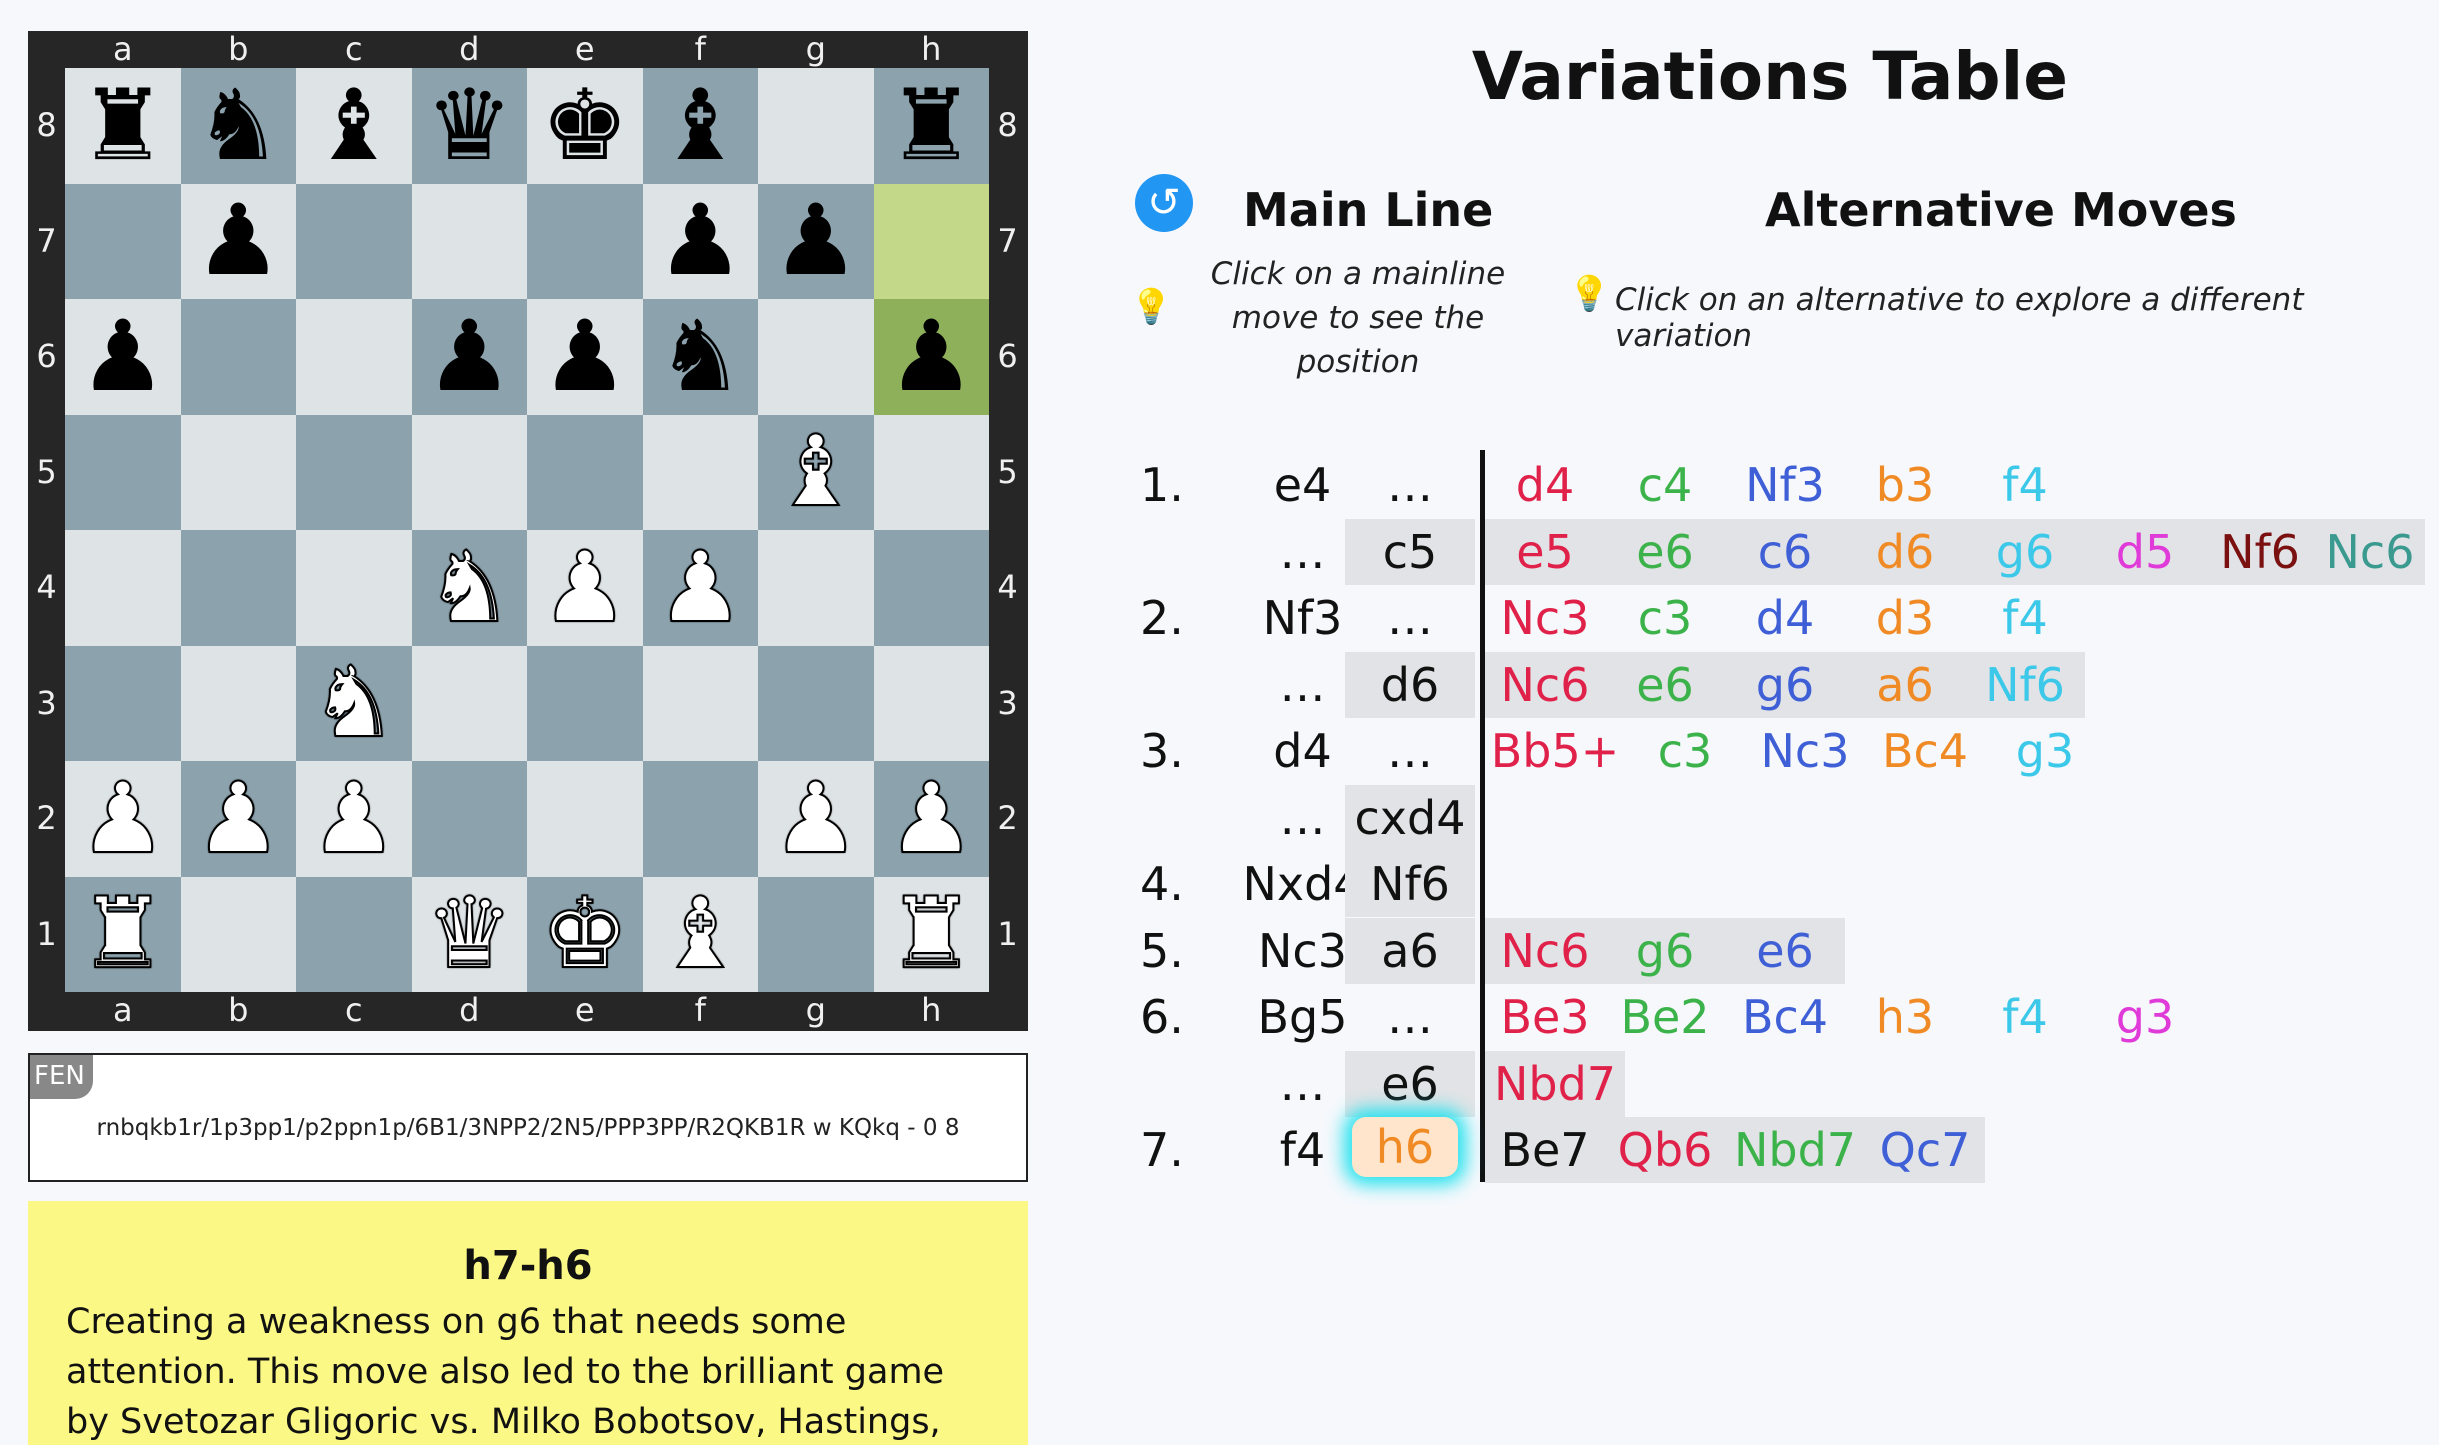 The height and width of the screenshot is (1445, 2439). Describe the element at coordinates (469, 126) in the screenshot. I see `black-queen-icon: ♛` at that location.